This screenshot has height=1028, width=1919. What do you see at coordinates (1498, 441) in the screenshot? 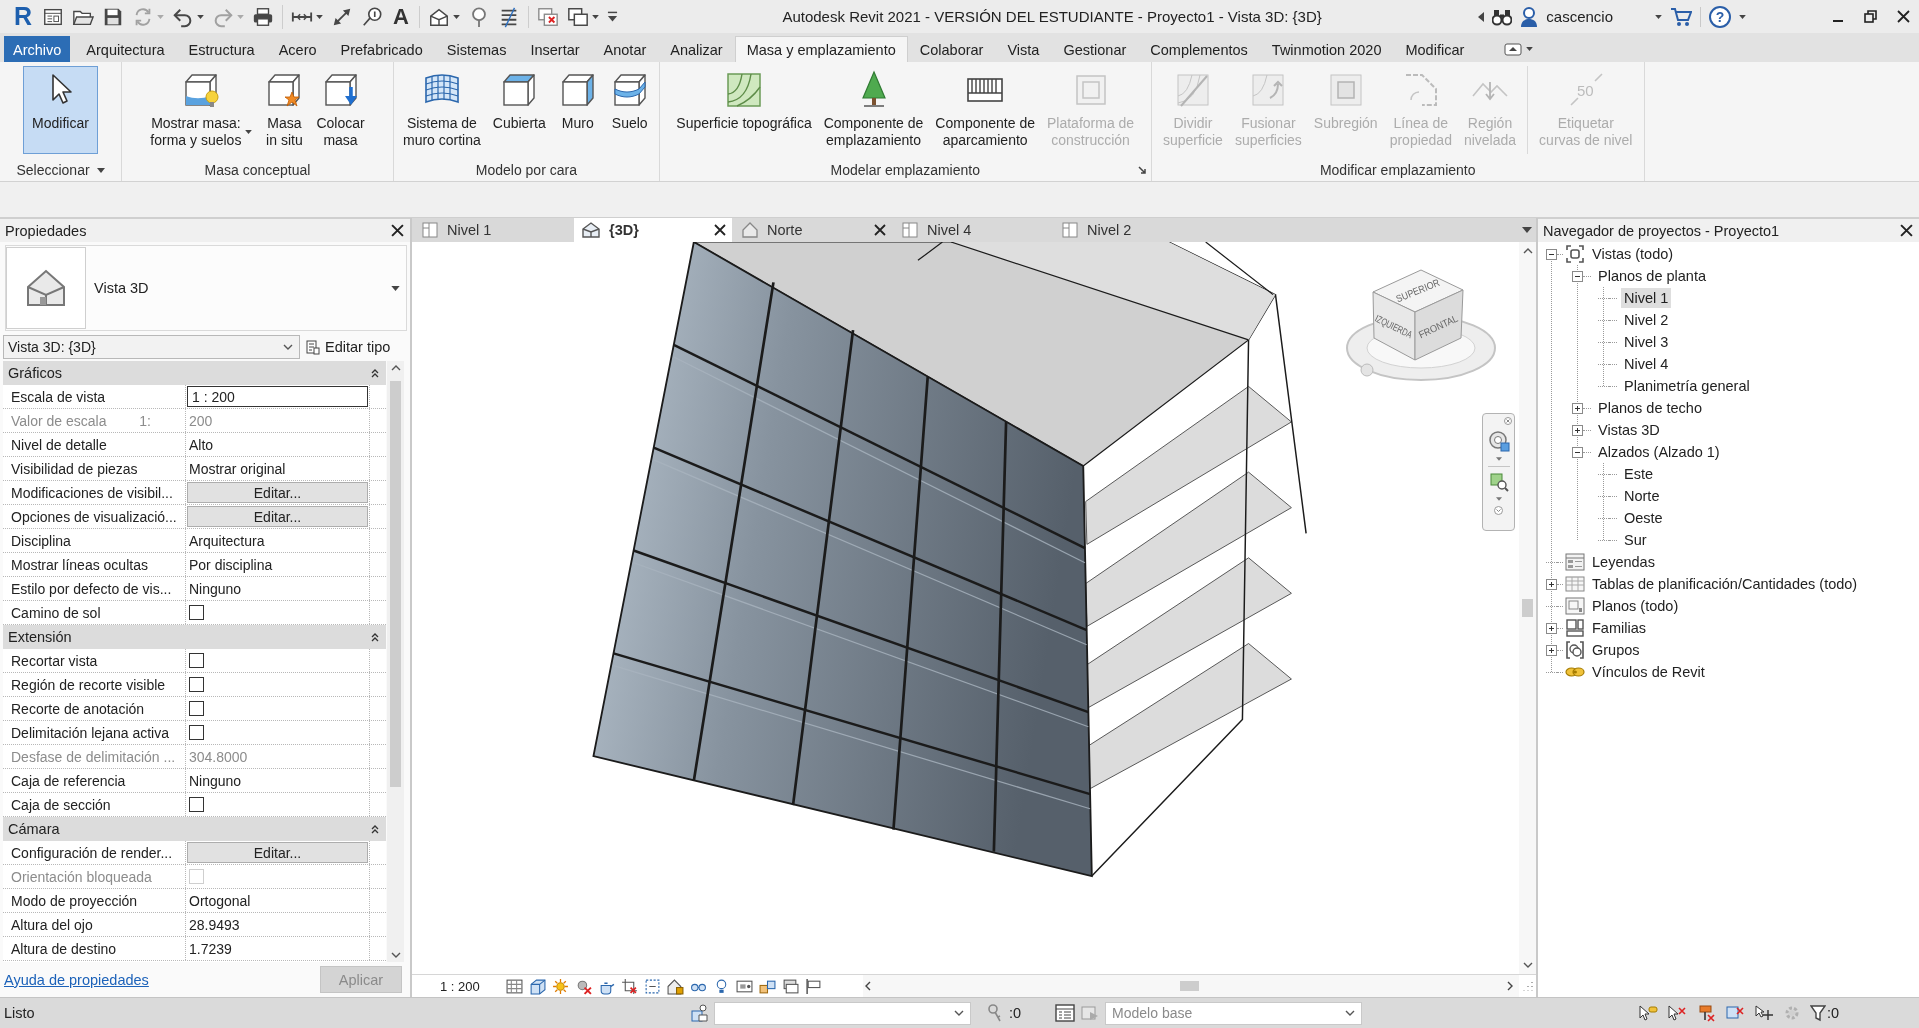
I see `steering-wheel-icon` at bounding box center [1498, 441].